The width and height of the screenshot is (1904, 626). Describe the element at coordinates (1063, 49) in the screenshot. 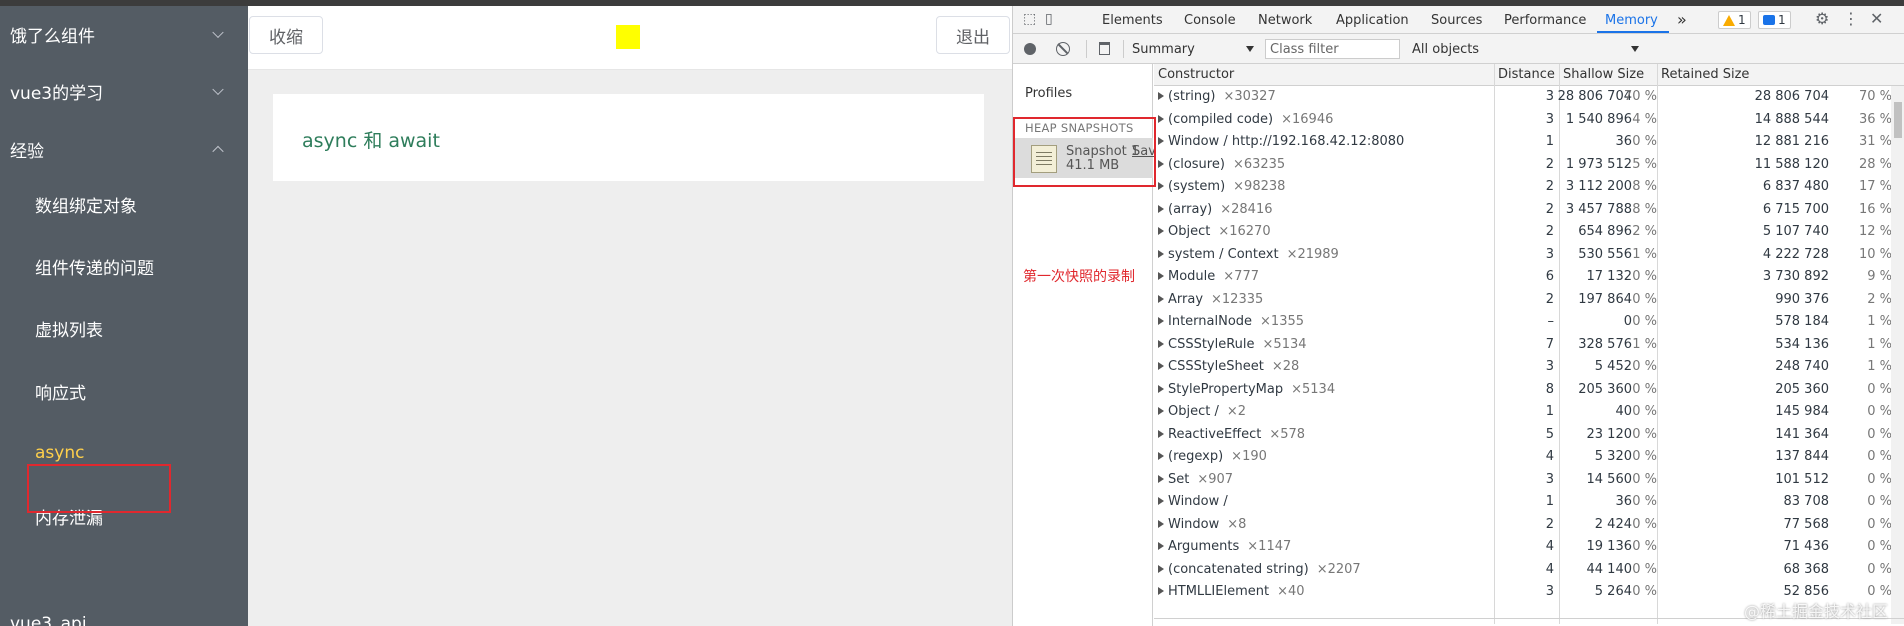

I see `clear-icon` at that location.